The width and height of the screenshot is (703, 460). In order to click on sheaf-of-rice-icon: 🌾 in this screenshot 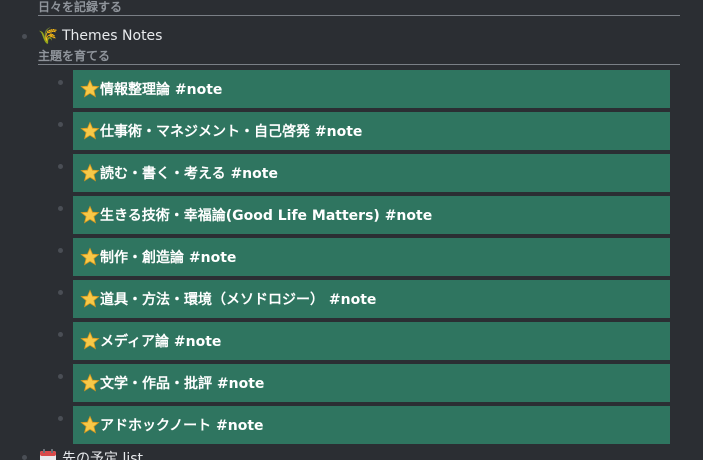, I will do `click(48, 35)`.